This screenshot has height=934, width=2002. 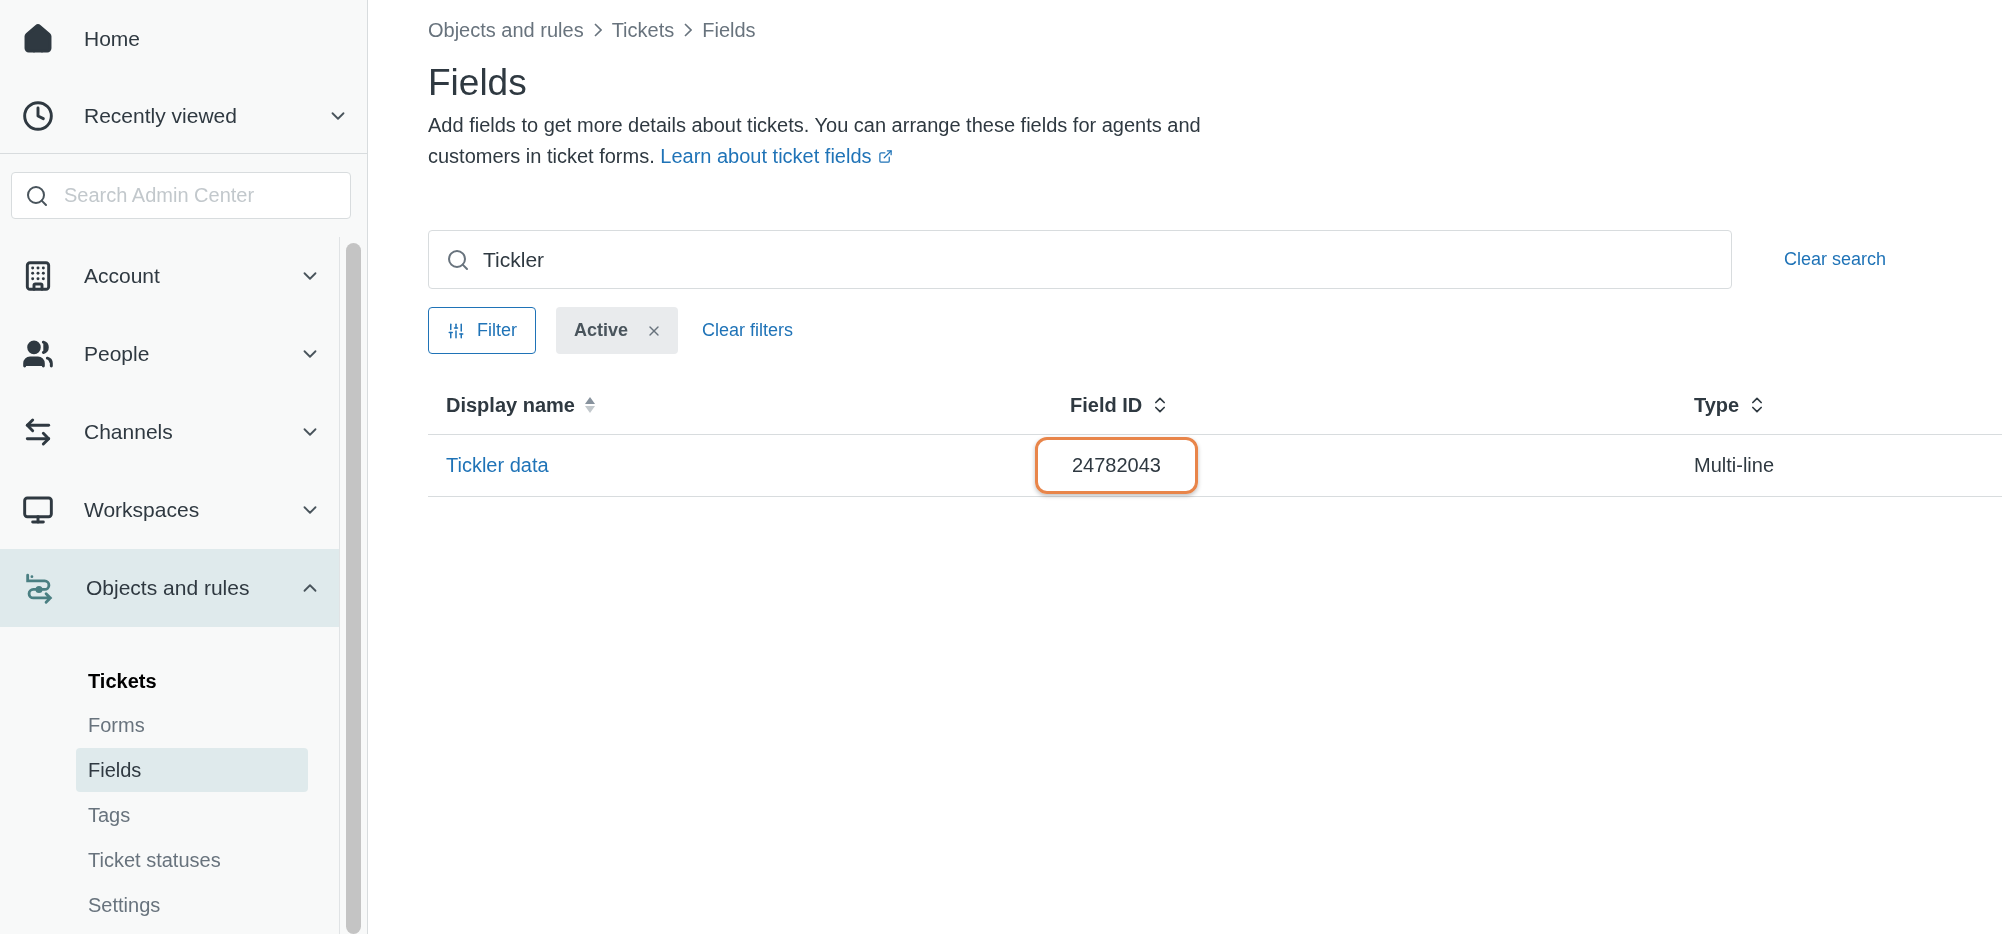 I want to click on scrollbar-thumb, so click(x=353, y=588).